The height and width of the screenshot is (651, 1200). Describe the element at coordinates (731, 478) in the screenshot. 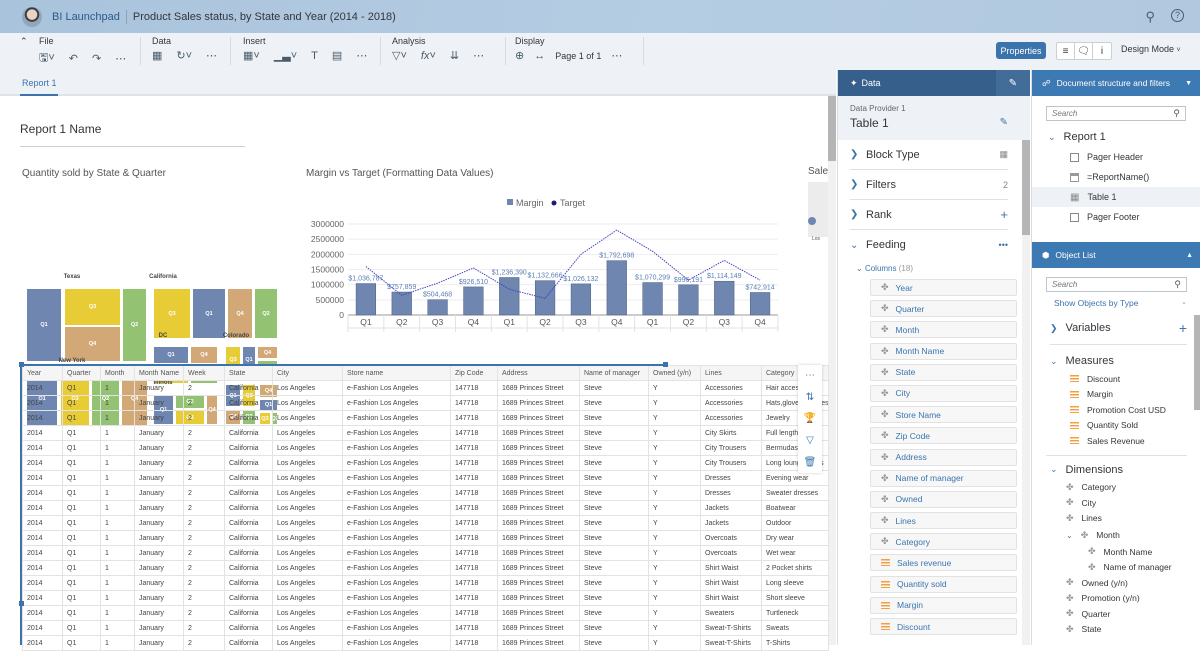

I see `table-cell: Dresses` at that location.